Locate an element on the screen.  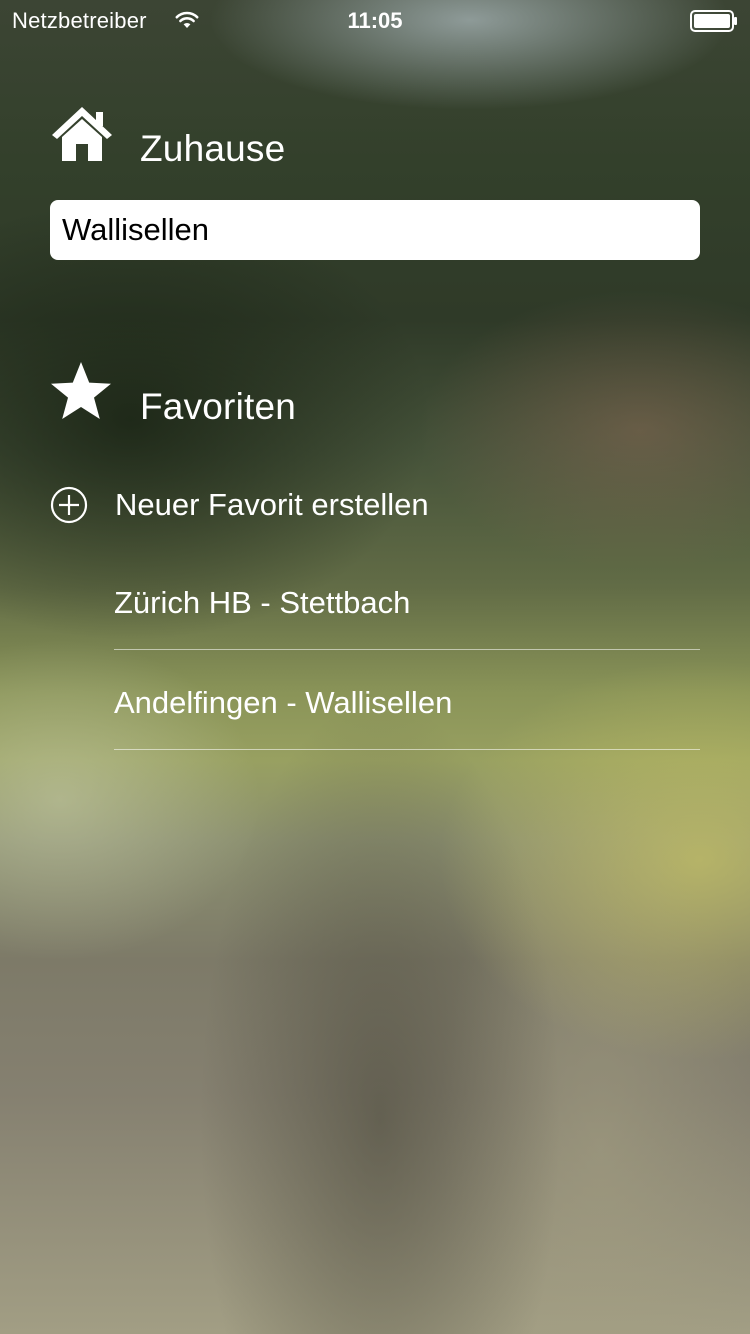
home-section-header: Zuhause is located at coordinates (375, 140).